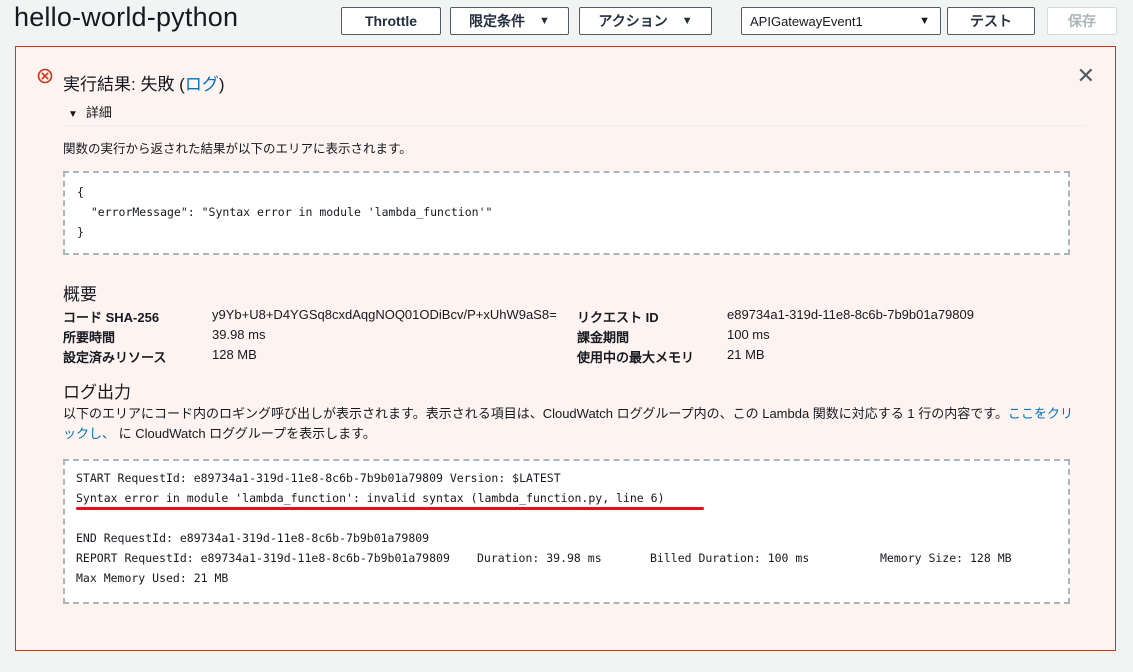 Image resolution: width=1133 pixels, height=672 pixels. Describe the element at coordinates (539, 558) in the screenshot. I see `report-duration: Duration: 39.98 ms` at that location.